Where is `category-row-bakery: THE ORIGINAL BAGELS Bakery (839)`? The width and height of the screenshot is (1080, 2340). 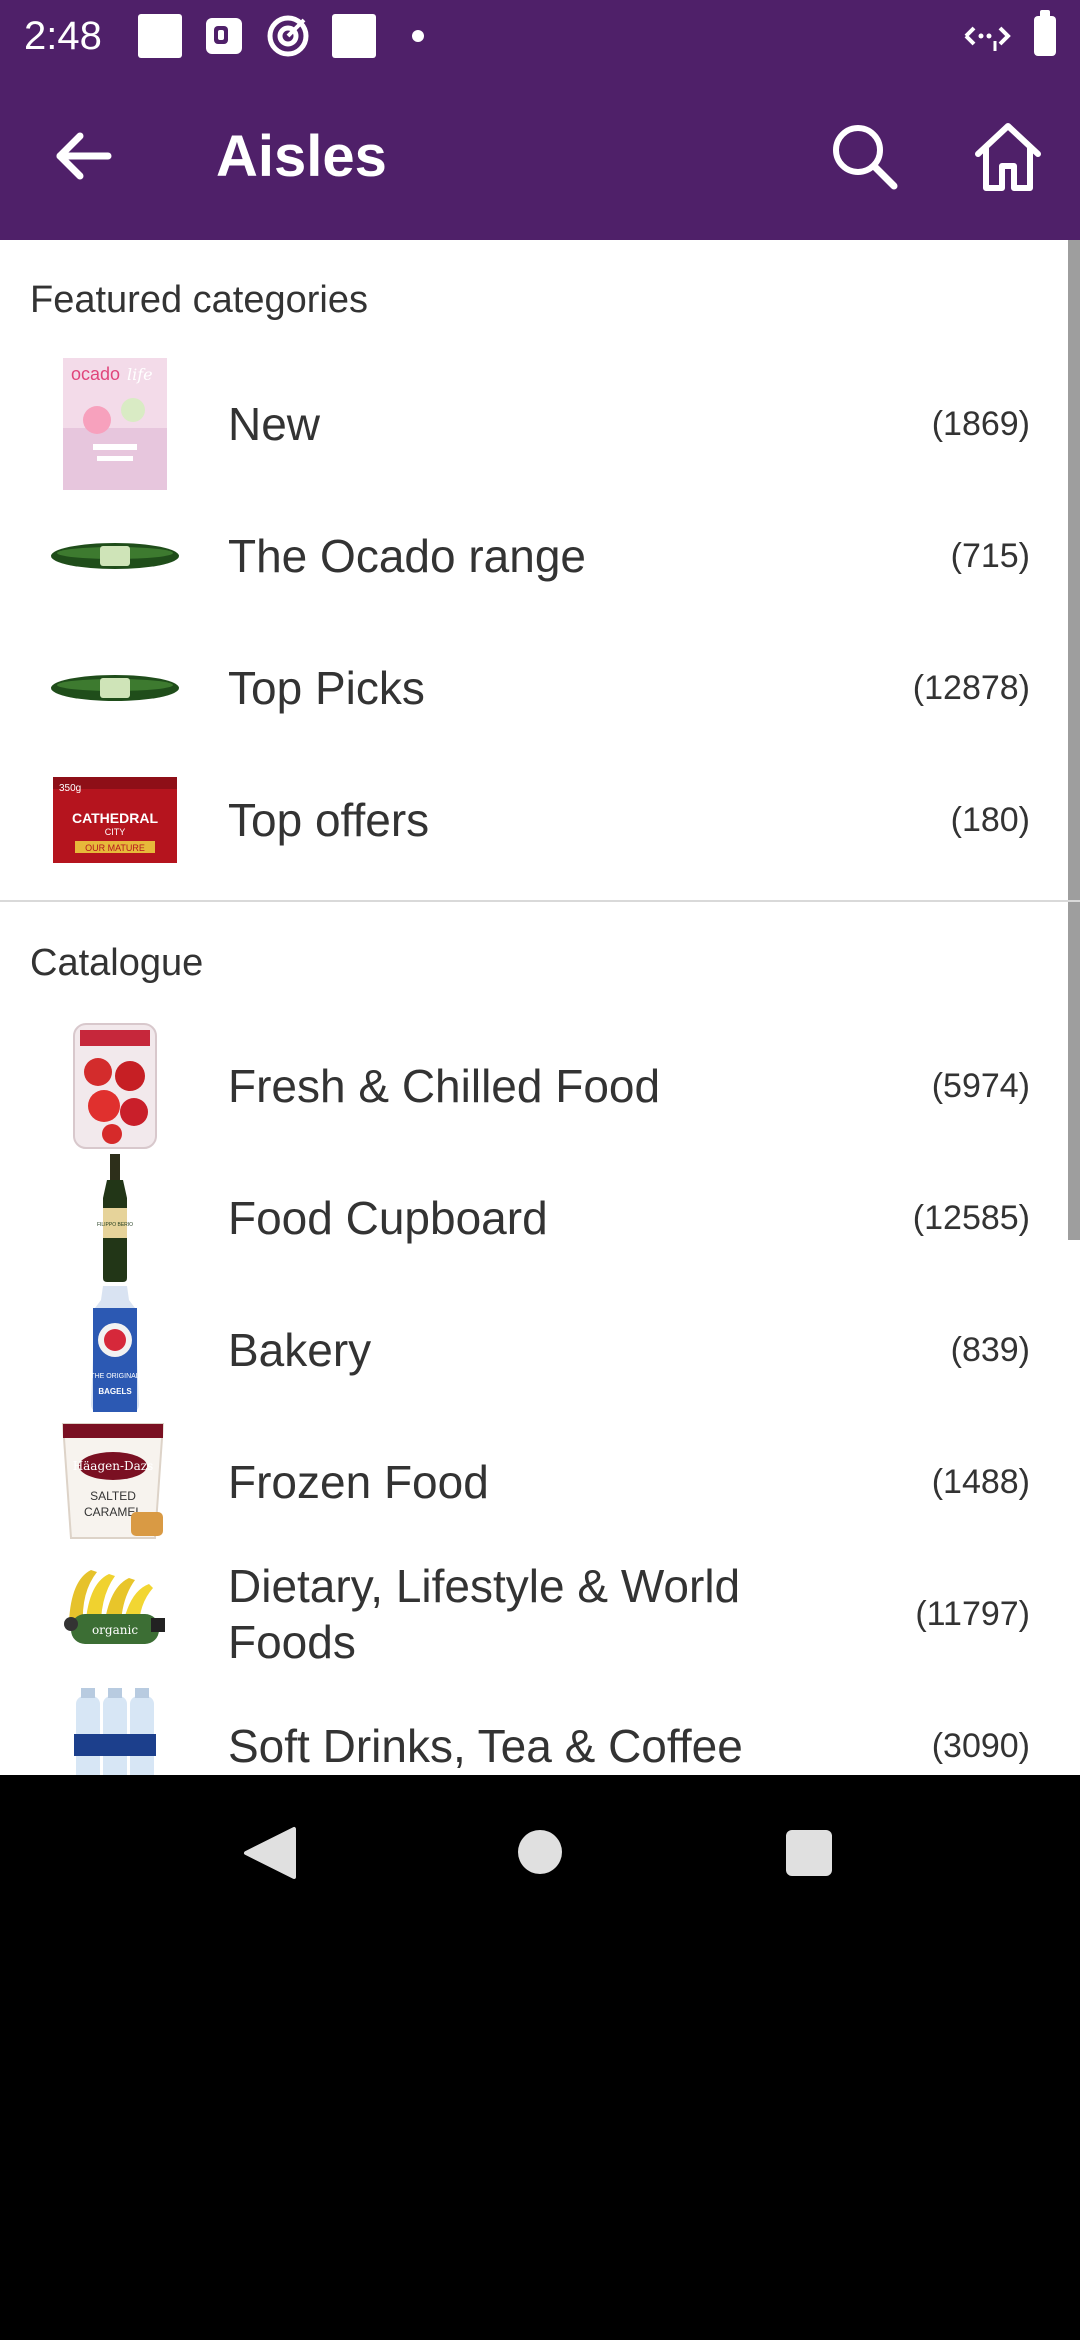
category-row-bakery: THE ORIGINAL BAGELS Bakery (839) is located at coordinates (530, 1350).